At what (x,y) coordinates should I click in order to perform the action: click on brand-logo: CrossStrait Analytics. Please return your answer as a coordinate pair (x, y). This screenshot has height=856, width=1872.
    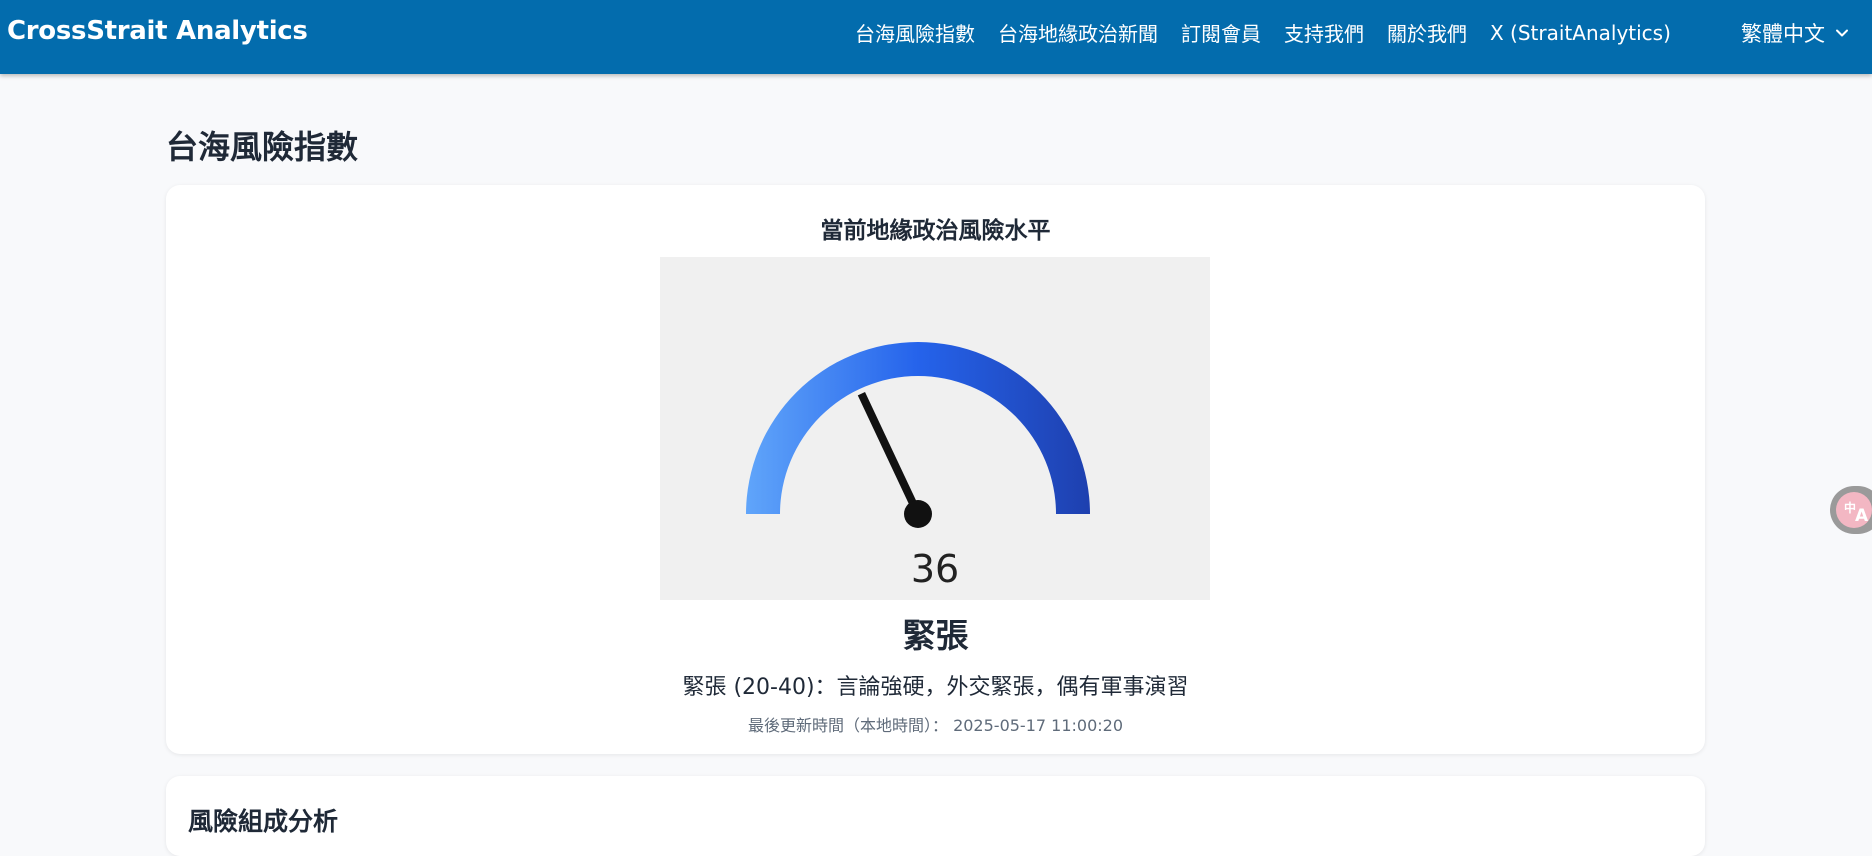
    Looking at the image, I should click on (157, 31).